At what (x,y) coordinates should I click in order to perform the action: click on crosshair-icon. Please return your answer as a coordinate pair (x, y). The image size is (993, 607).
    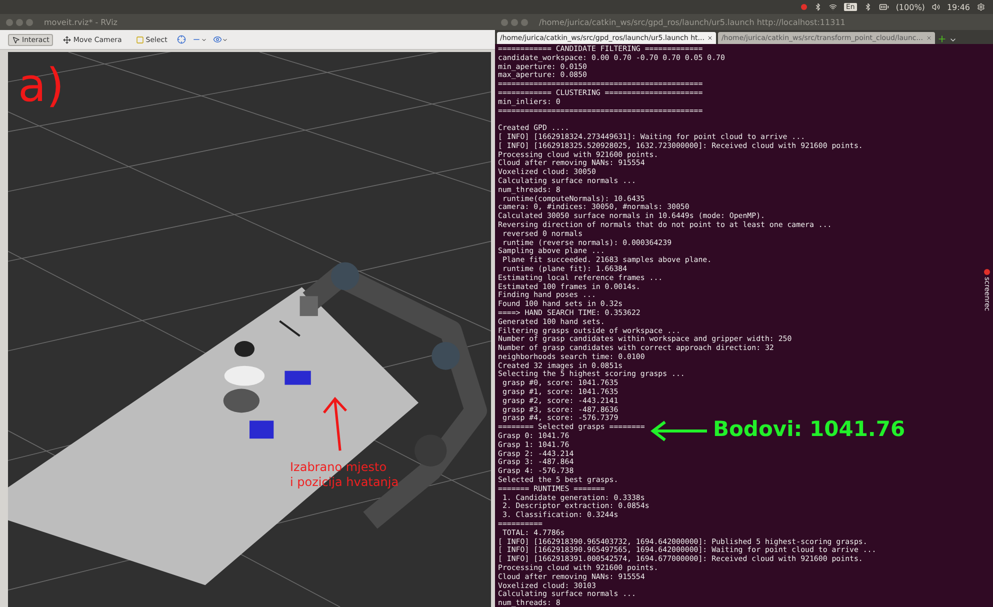
    Looking at the image, I should click on (181, 39).